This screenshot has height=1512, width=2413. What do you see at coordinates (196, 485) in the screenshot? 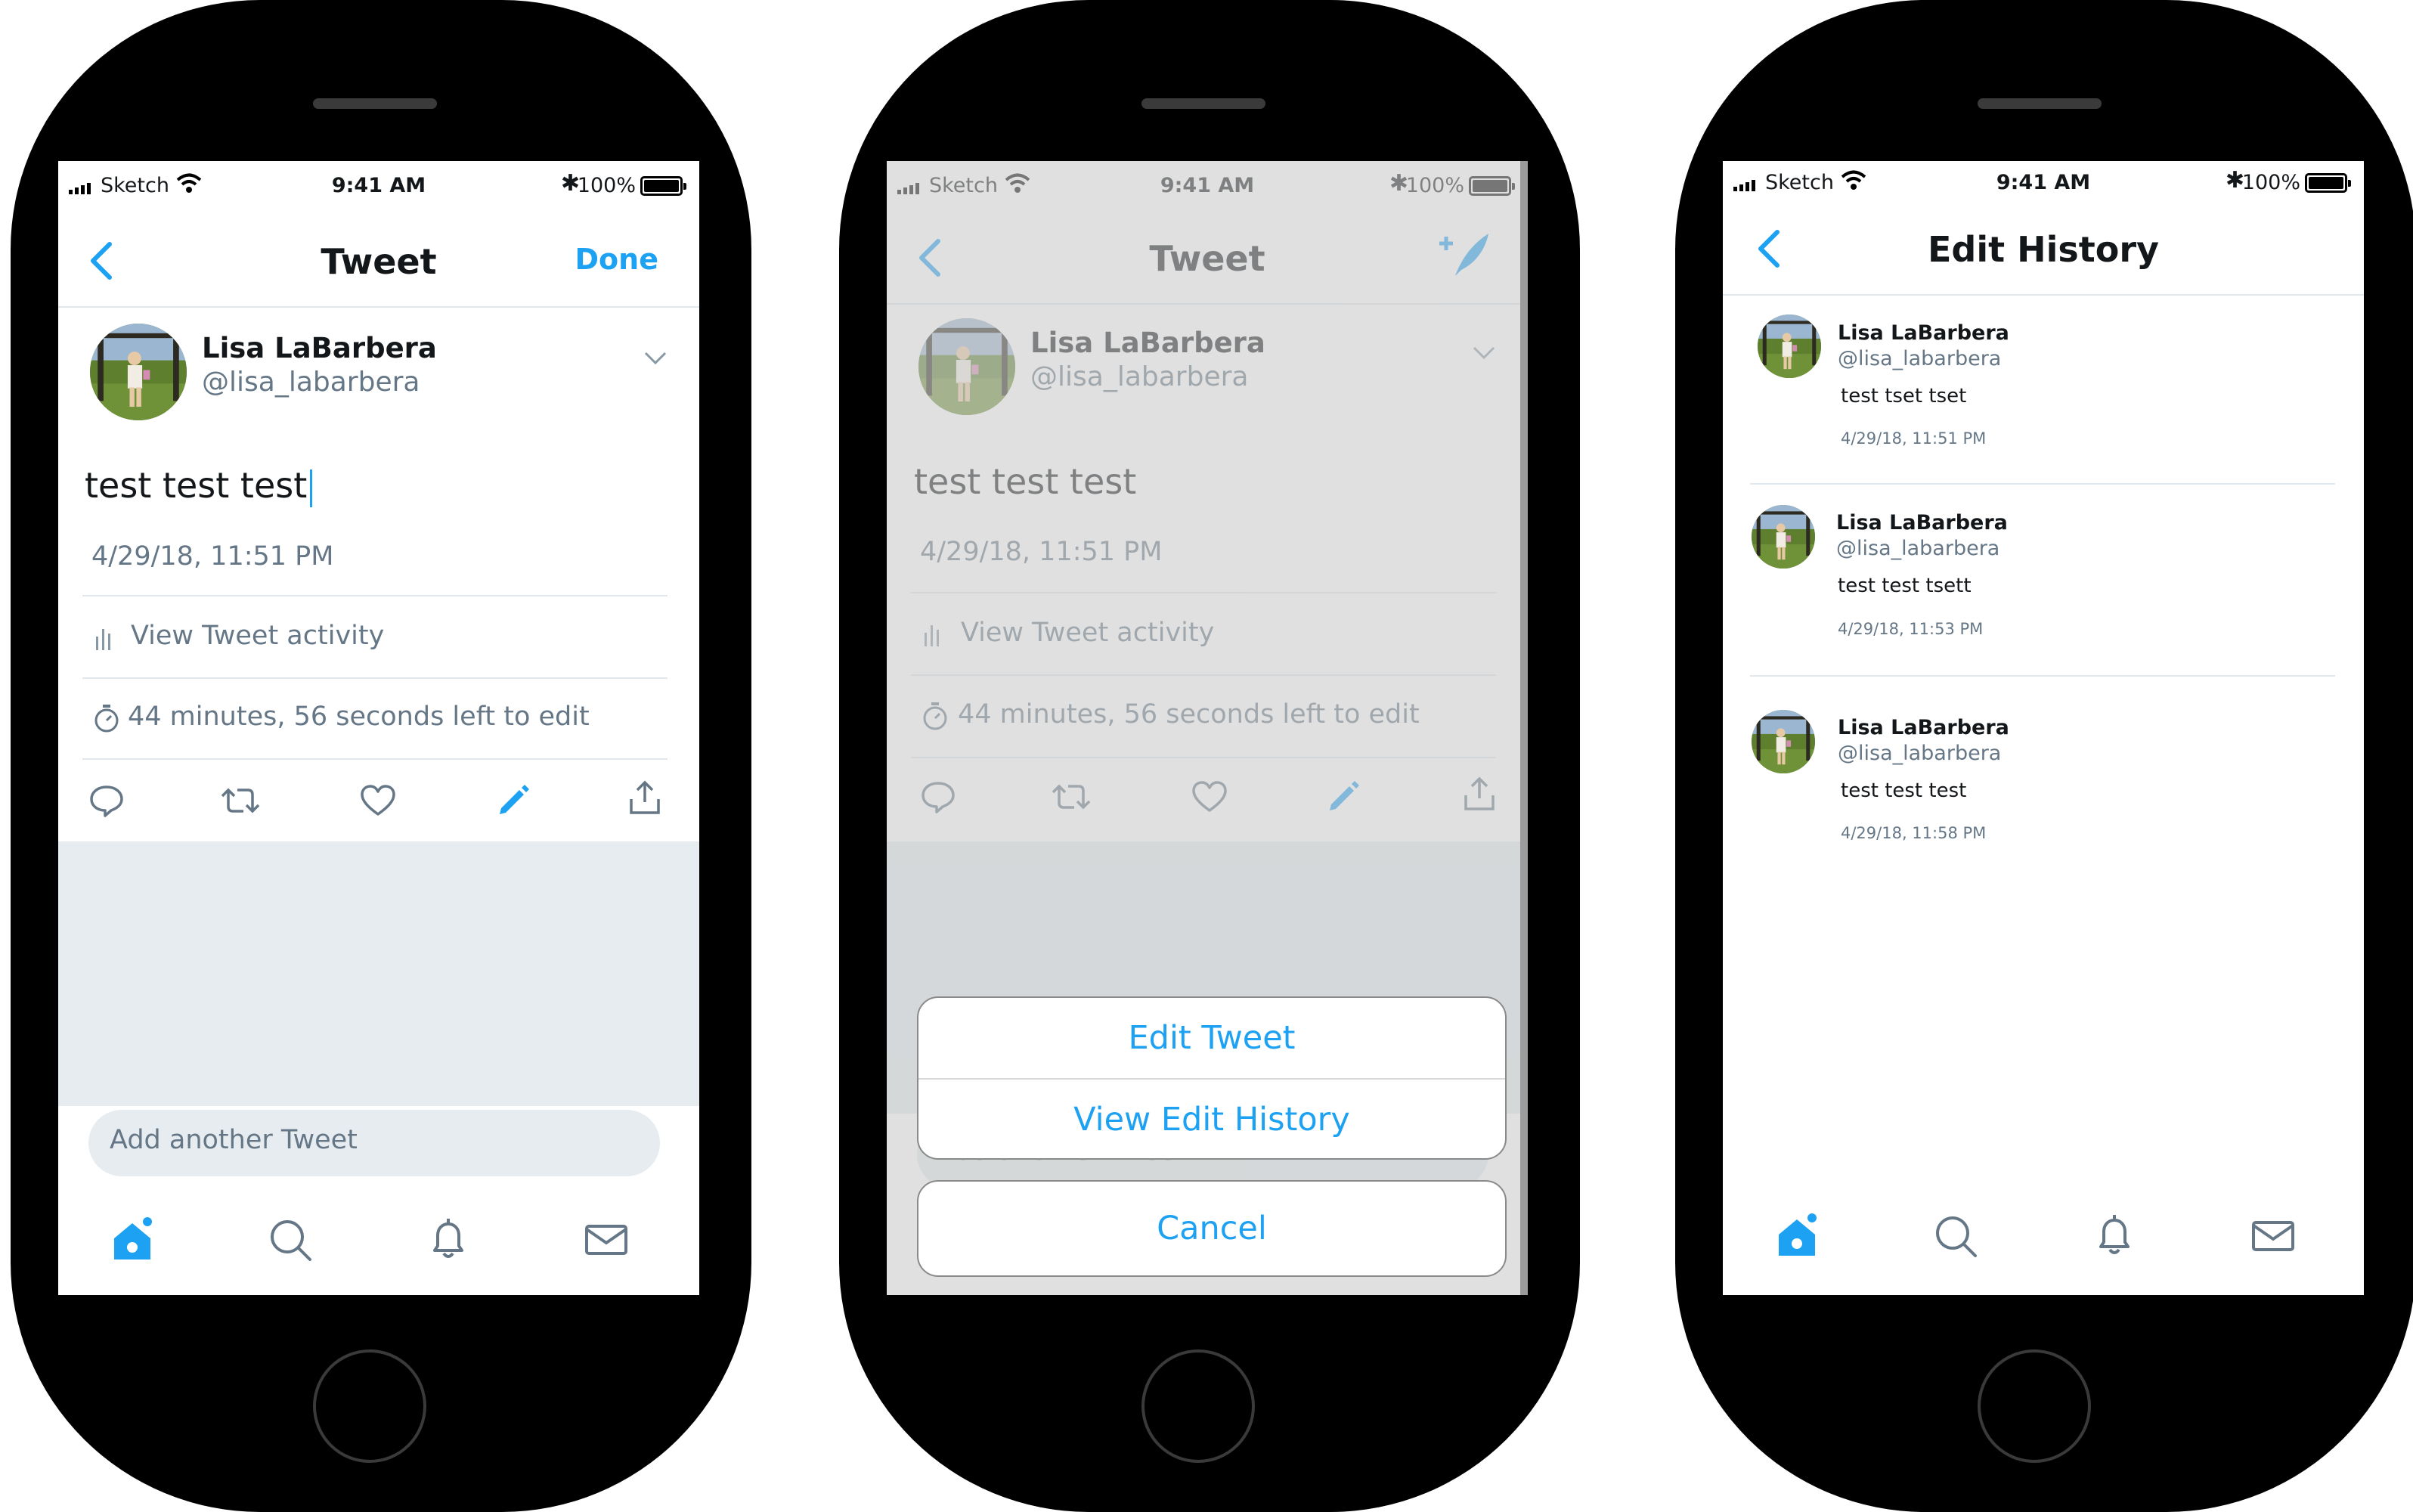
I see `tweet-text-value: test test test` at bounding box center [196, 485].